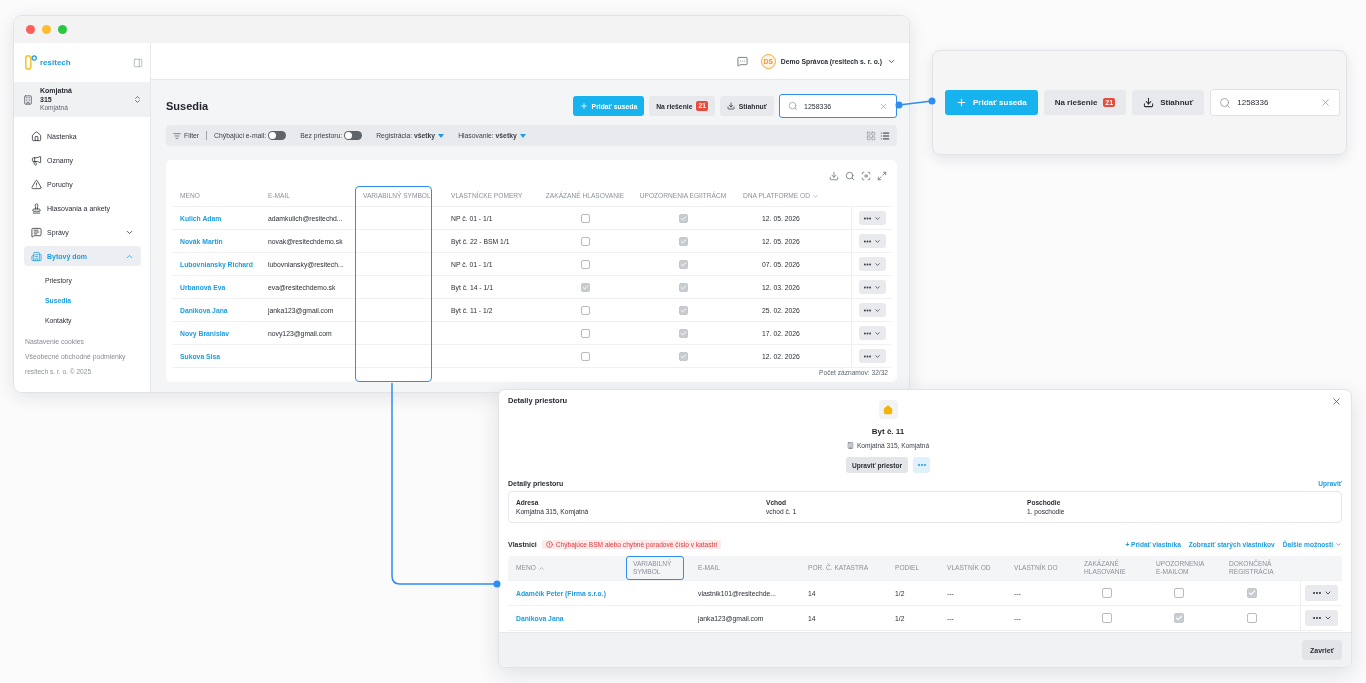 The height and width of the screenshot is (683, 1366). Describe the element at coordinates (55, 62) in the screenshot. I see `logo-text: resitech` at that location.